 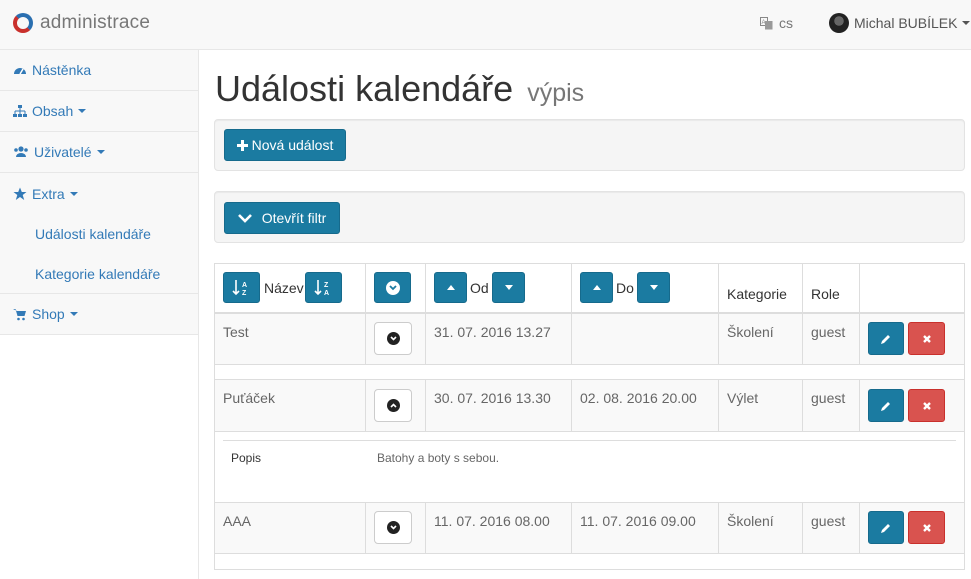 I want to click on sort-name-desc-button: ZA, so click(x=323, y=287).